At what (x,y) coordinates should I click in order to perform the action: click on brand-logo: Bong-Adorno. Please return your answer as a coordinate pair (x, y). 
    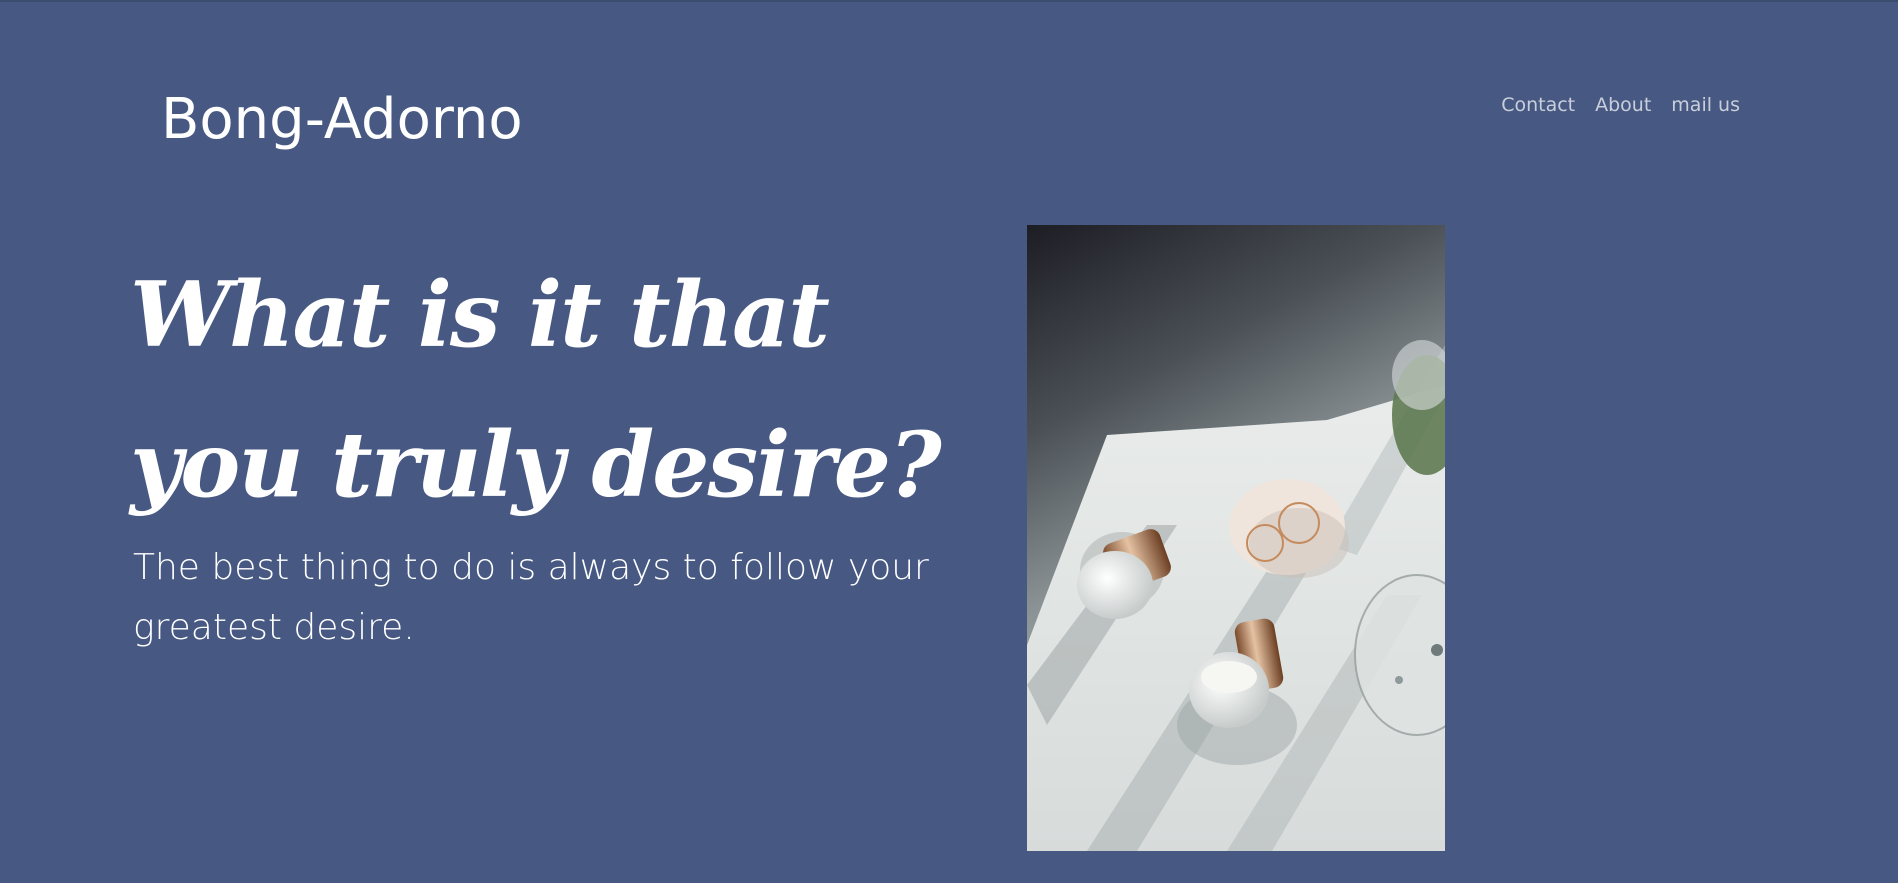
    Looking at the image, I should click on (342, 120).